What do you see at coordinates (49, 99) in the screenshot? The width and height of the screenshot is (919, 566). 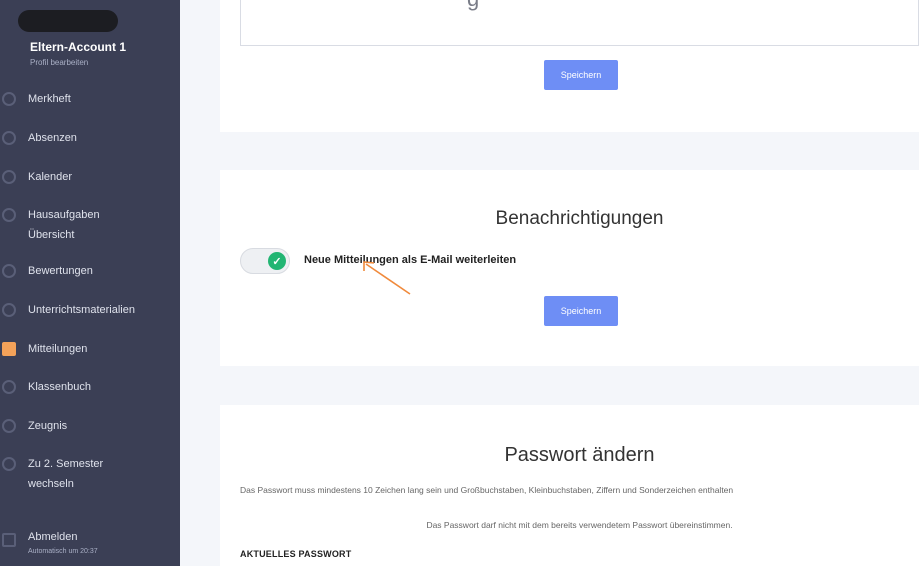 I see `sidebar-item-label: Merkheft` at bounding box center [49, 99].